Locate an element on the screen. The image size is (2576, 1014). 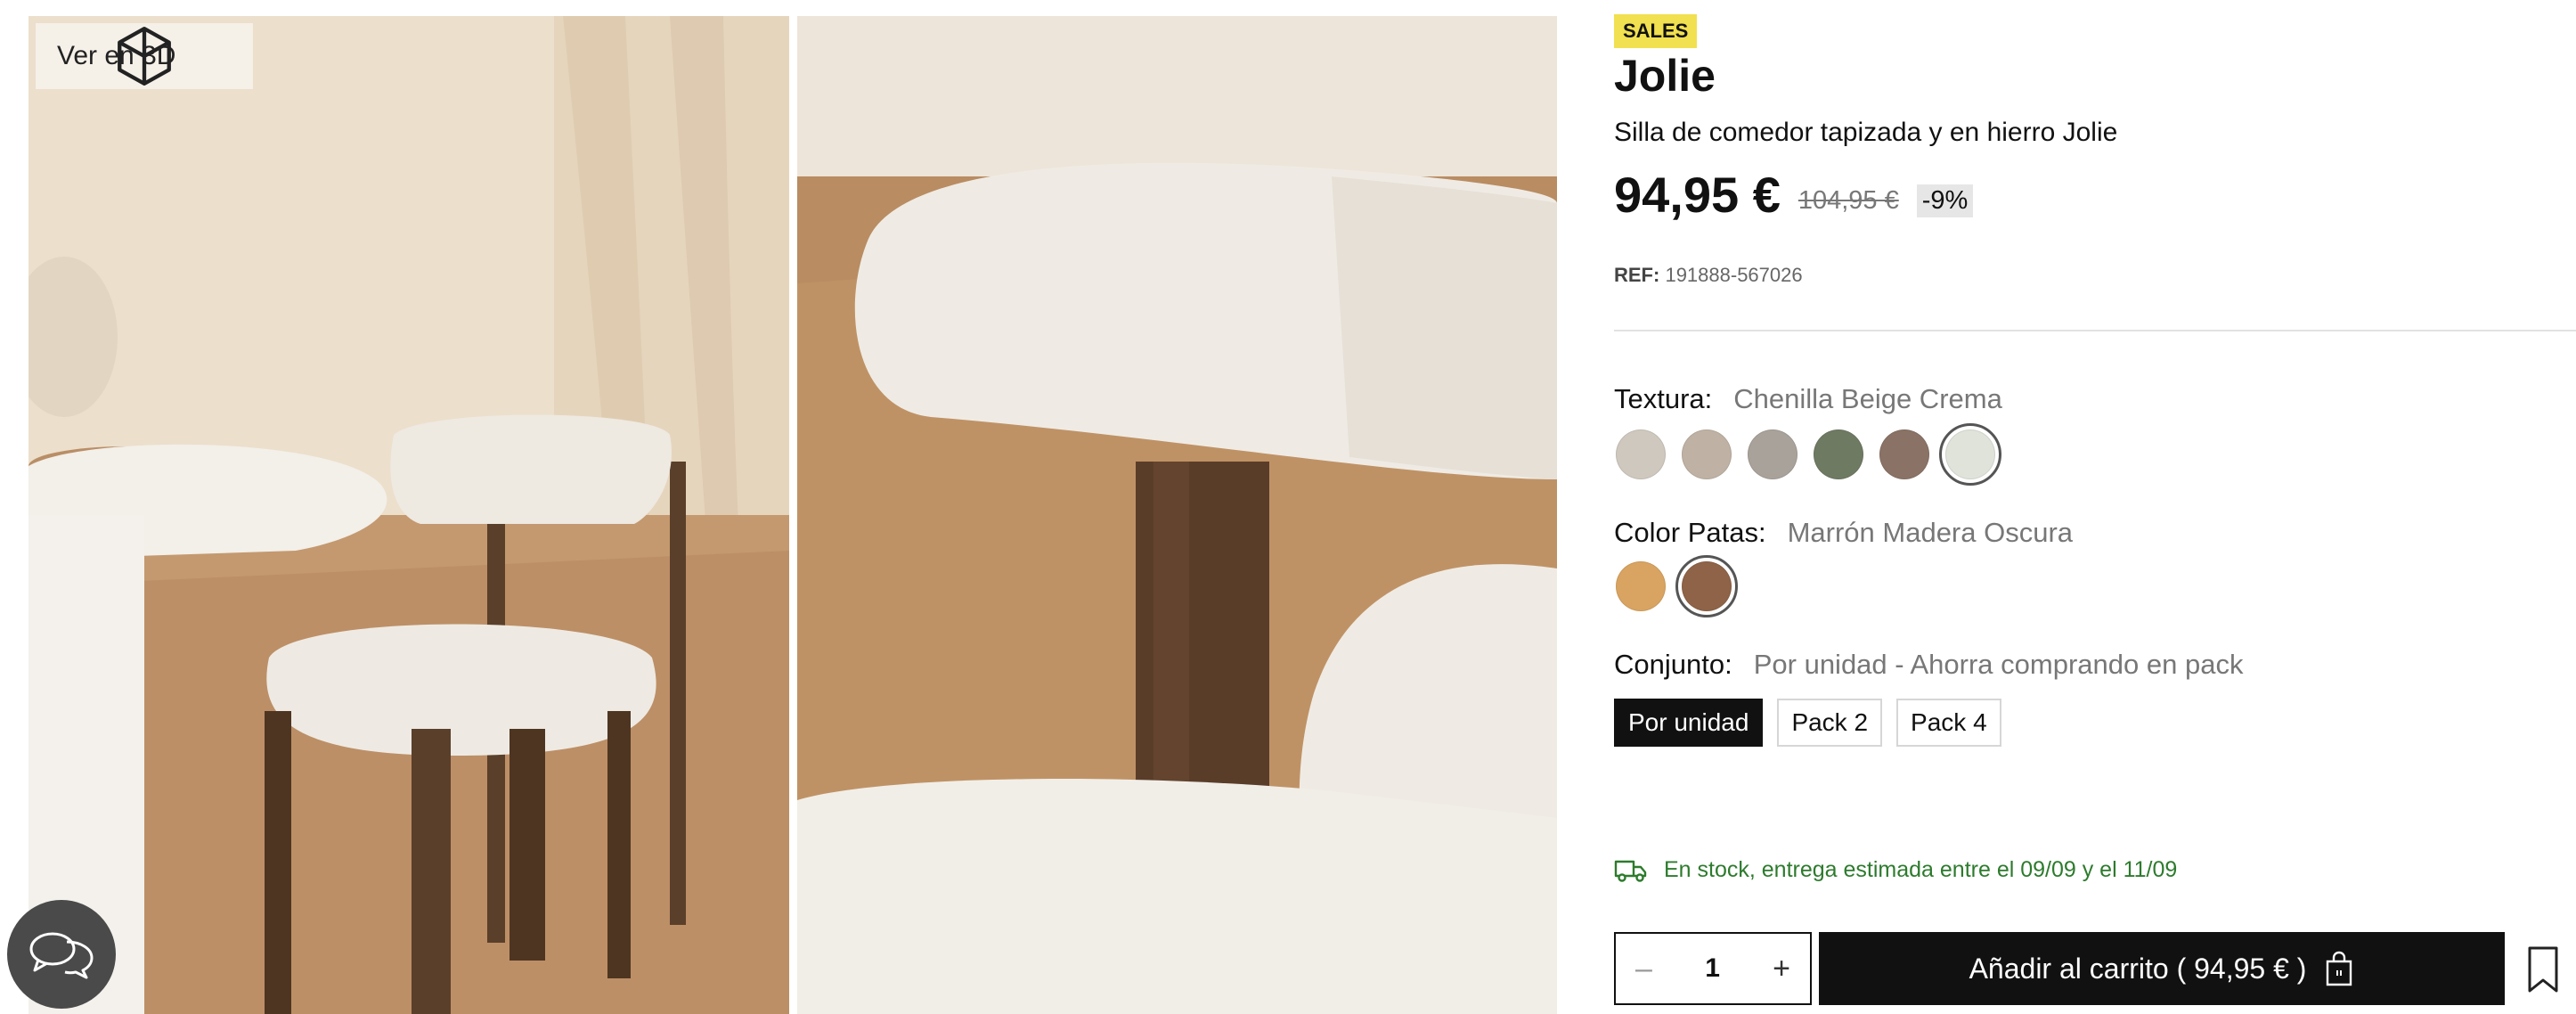
legs-color-option: Color Patas: Marrón Madera Oscura is located at coordinates (1844, 533).